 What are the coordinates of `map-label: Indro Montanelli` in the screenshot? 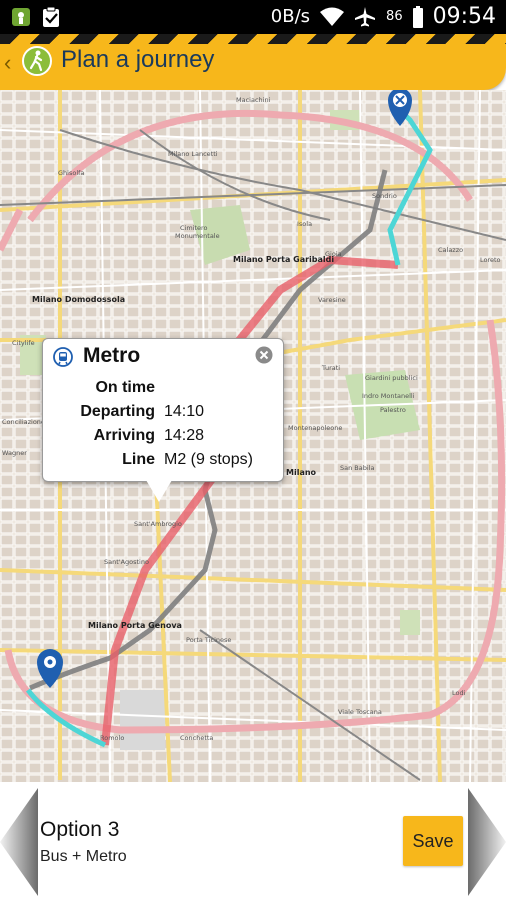 It's located at (388, 396).